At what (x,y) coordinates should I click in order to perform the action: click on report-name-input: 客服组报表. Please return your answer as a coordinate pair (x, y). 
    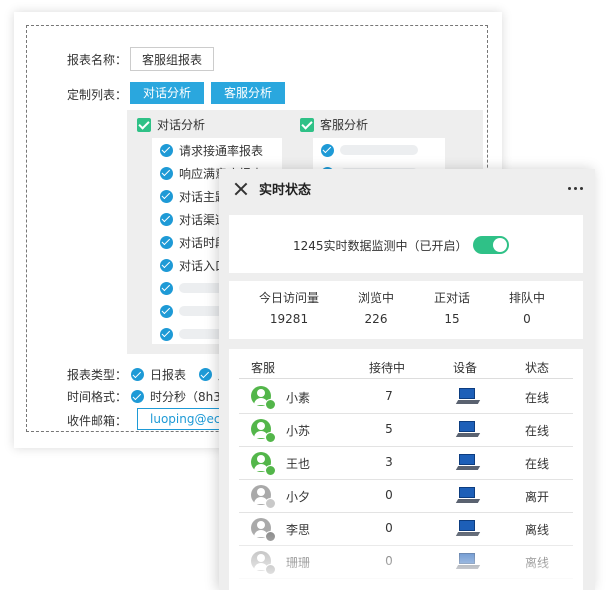
    Looking at the image, I should click on (172, 59).